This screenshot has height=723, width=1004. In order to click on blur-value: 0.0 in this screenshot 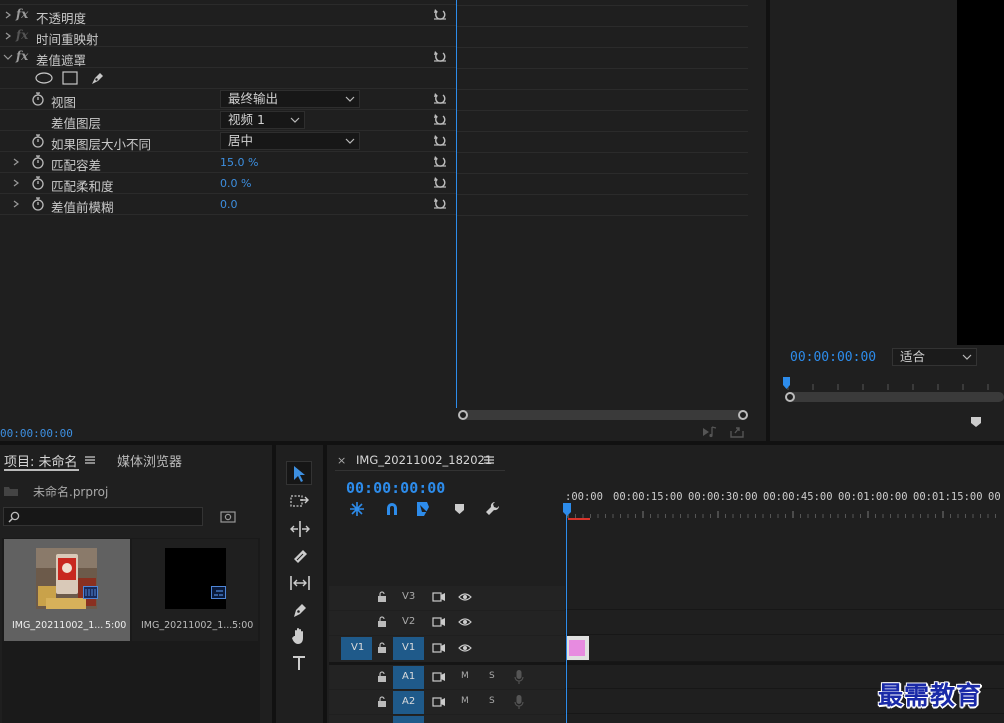, I will do `click(229, 204)`.